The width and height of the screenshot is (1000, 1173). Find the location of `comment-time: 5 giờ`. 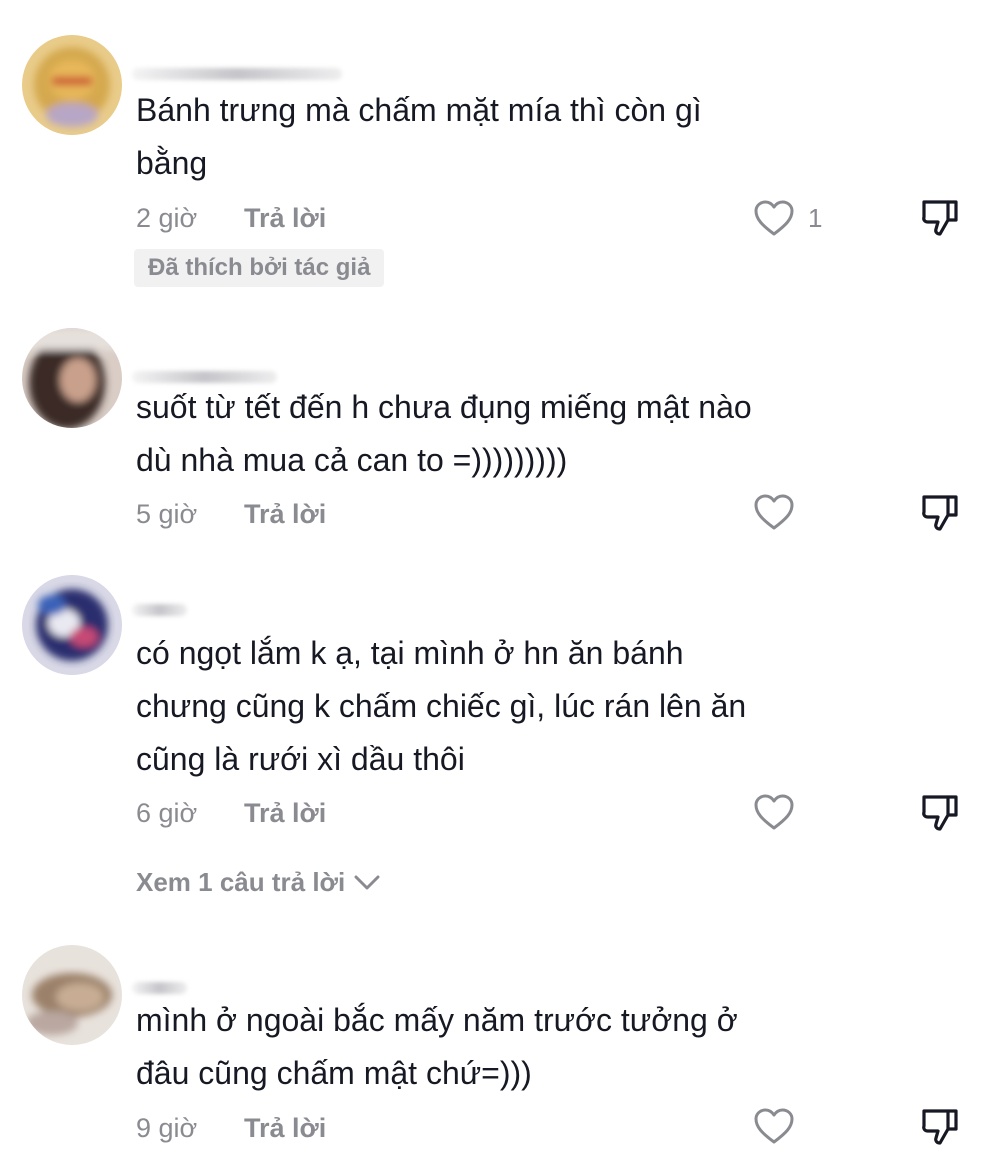

comment-time: 5 giờ is located at coordinates (167, 513).